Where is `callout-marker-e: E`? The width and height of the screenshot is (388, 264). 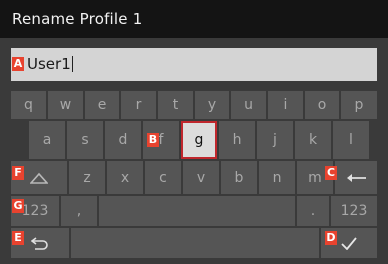
callout-marker-e: E is located at coordinates (18, 238).